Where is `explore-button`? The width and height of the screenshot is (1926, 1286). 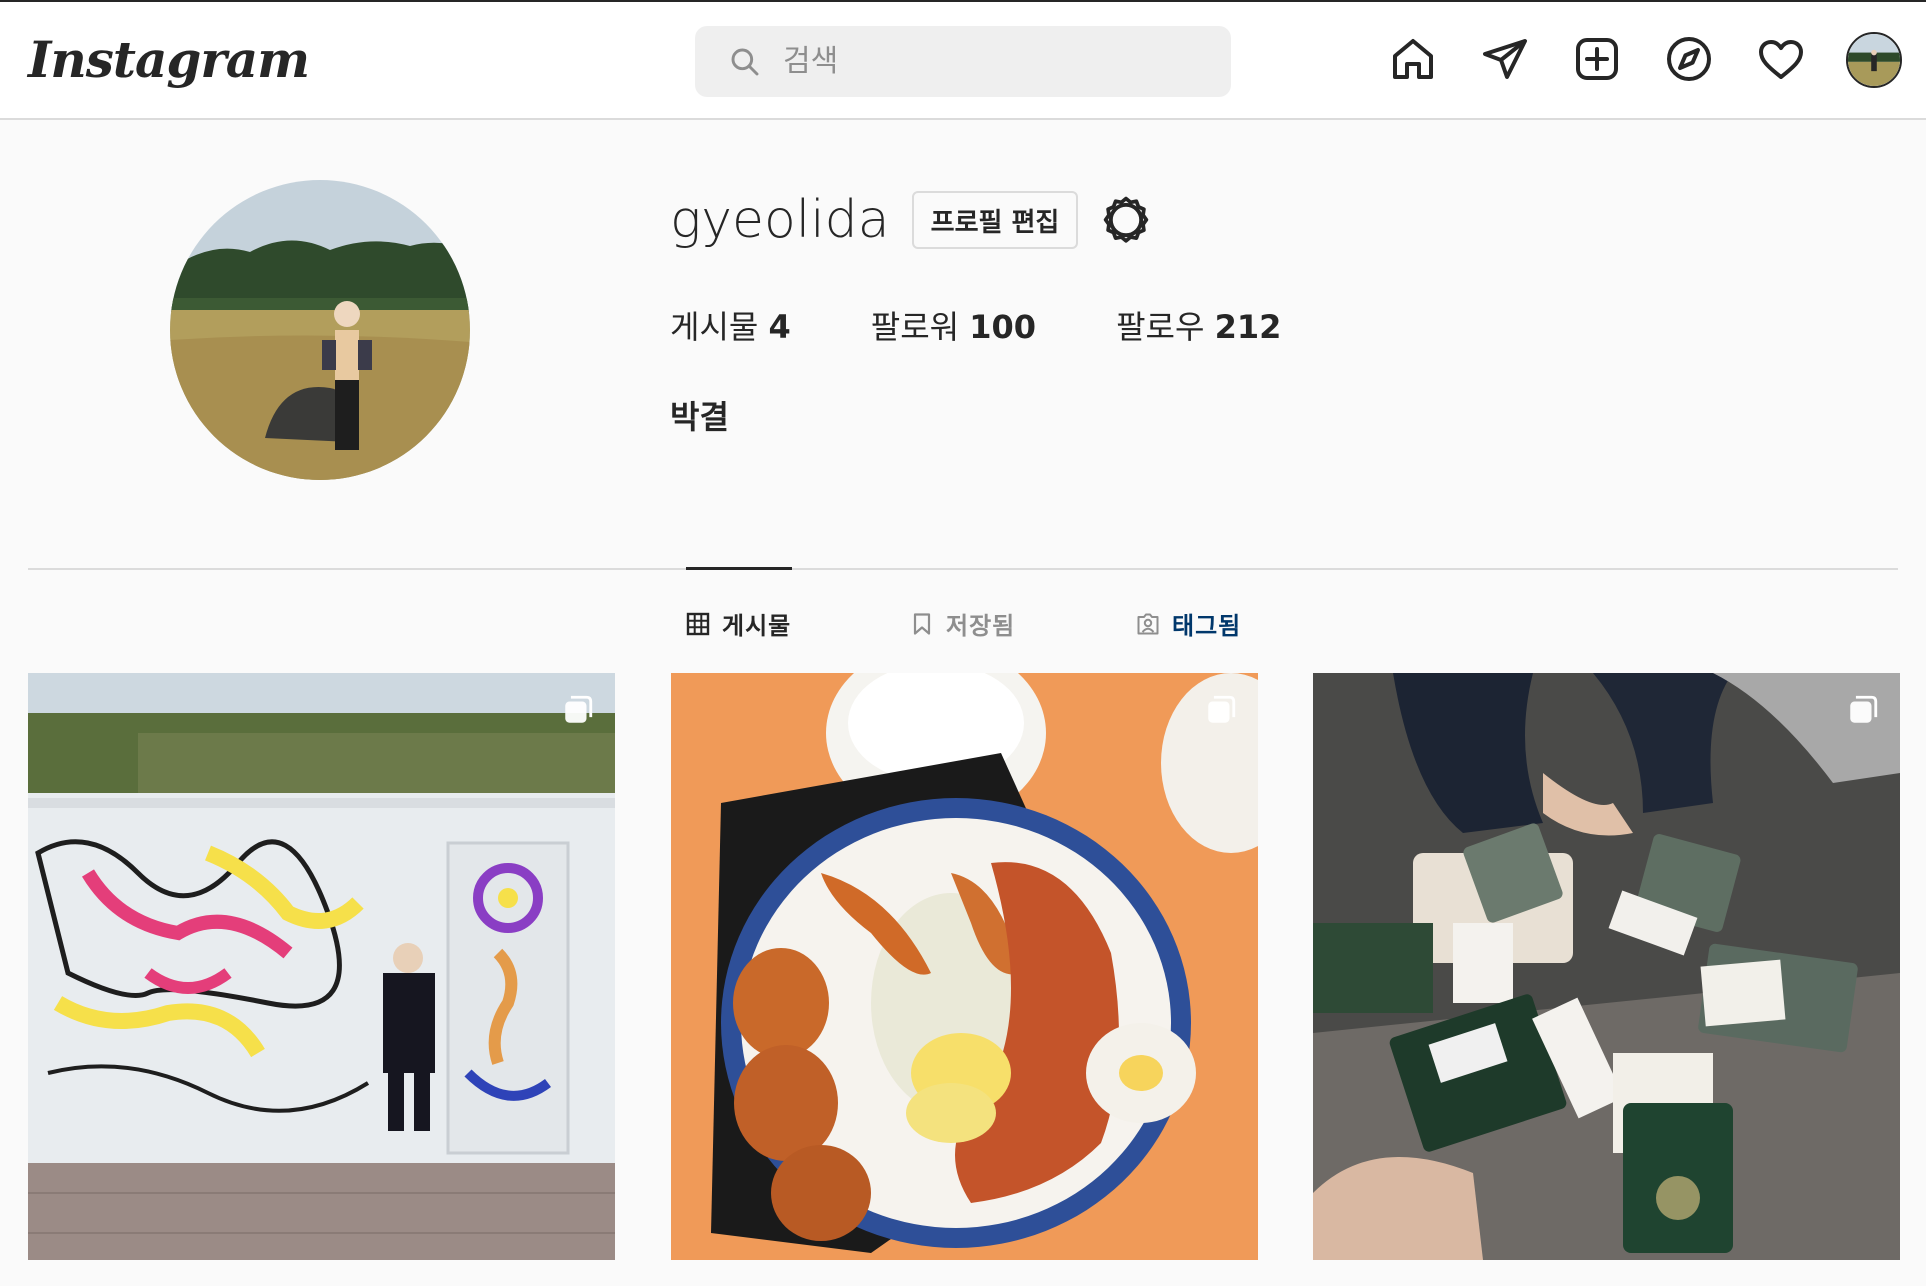
explore-button is located at coordinates (1689, 59).